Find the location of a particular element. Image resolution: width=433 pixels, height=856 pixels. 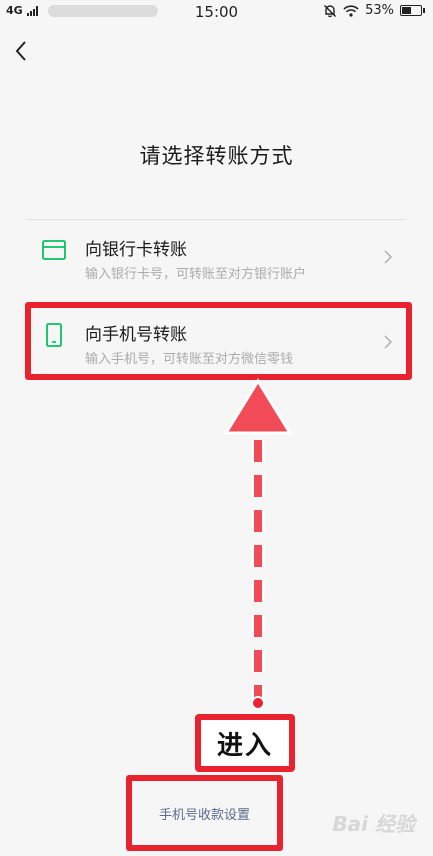

battery-icon is located at coordinates (412, 10).